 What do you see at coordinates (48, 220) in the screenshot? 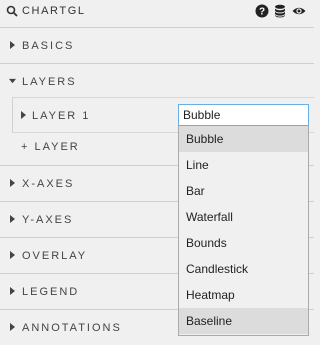
I see `section-label: Y-AXES` at bounding box center [48, 220].